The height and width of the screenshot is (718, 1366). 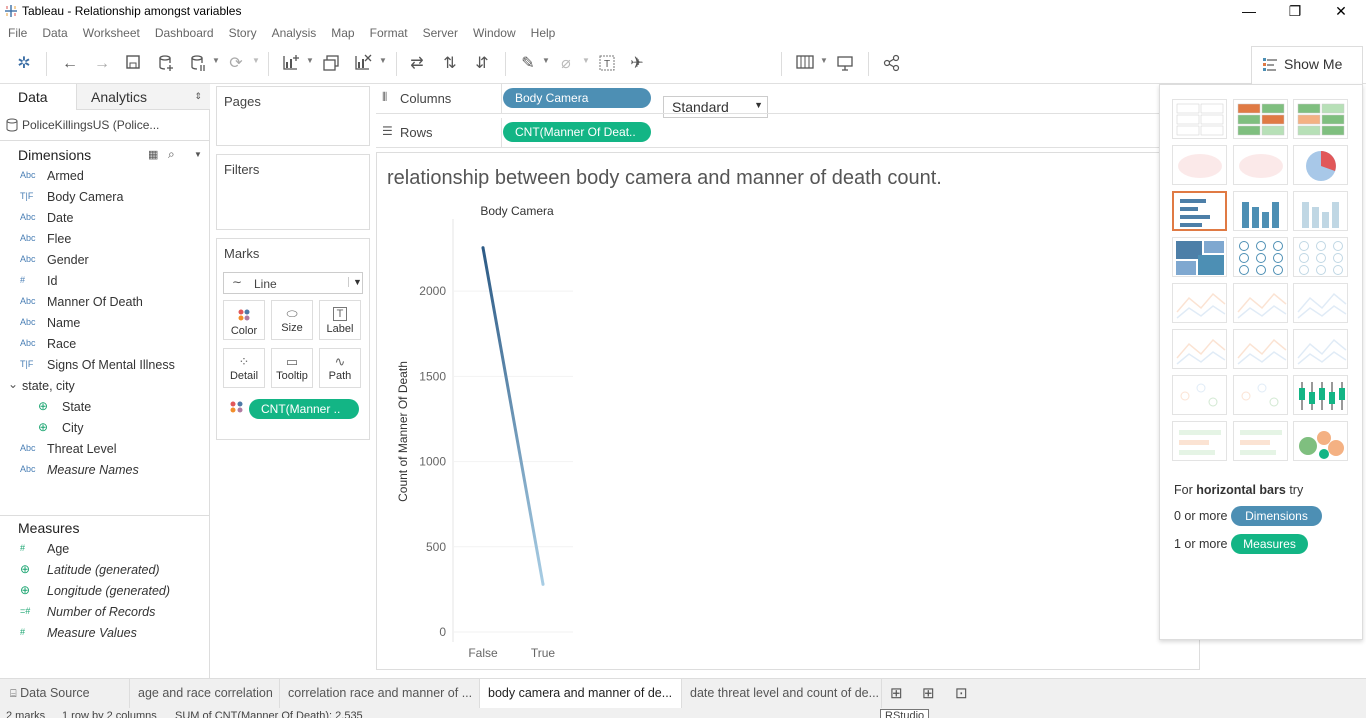 I want to click on color-button: Color, so click(x=244, y=320).